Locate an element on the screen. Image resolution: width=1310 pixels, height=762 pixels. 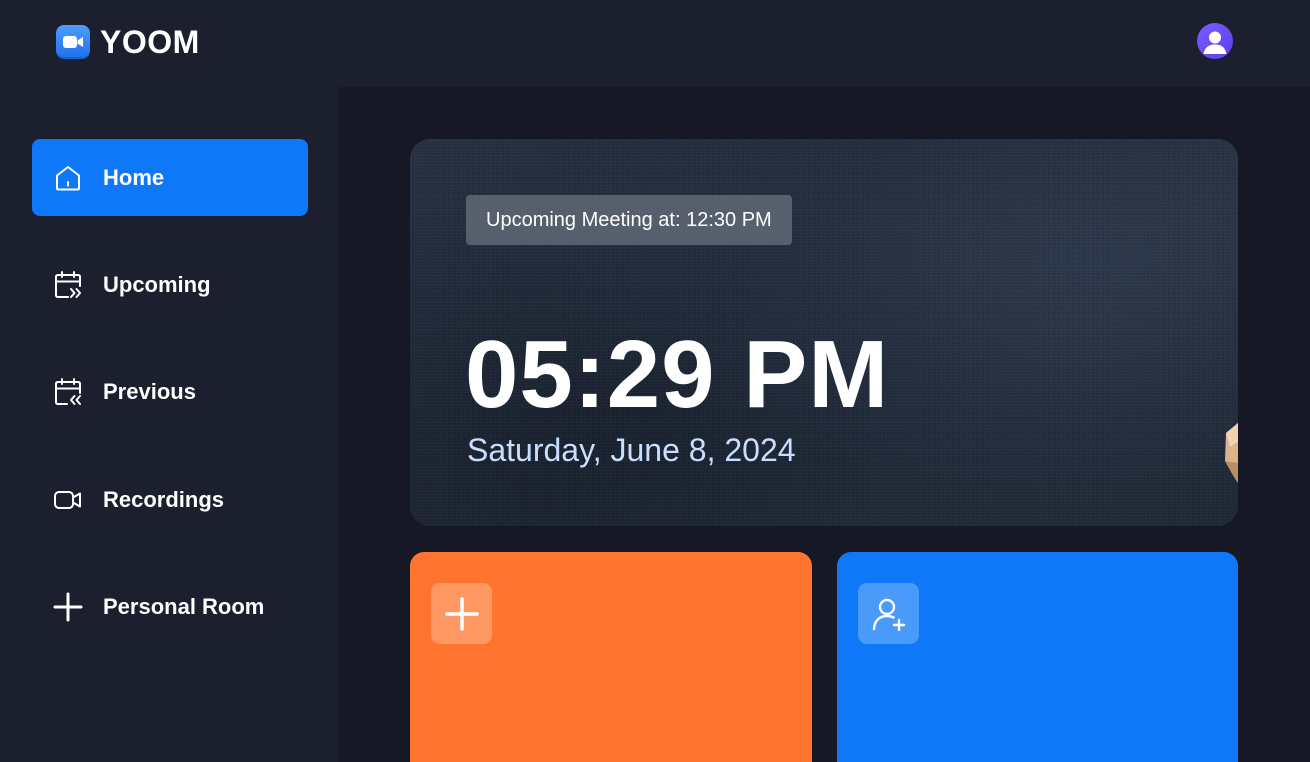
upcoming-meeting-text: Upcoming Meeting at: 12:30 PM is located at coordinates (629, 219).